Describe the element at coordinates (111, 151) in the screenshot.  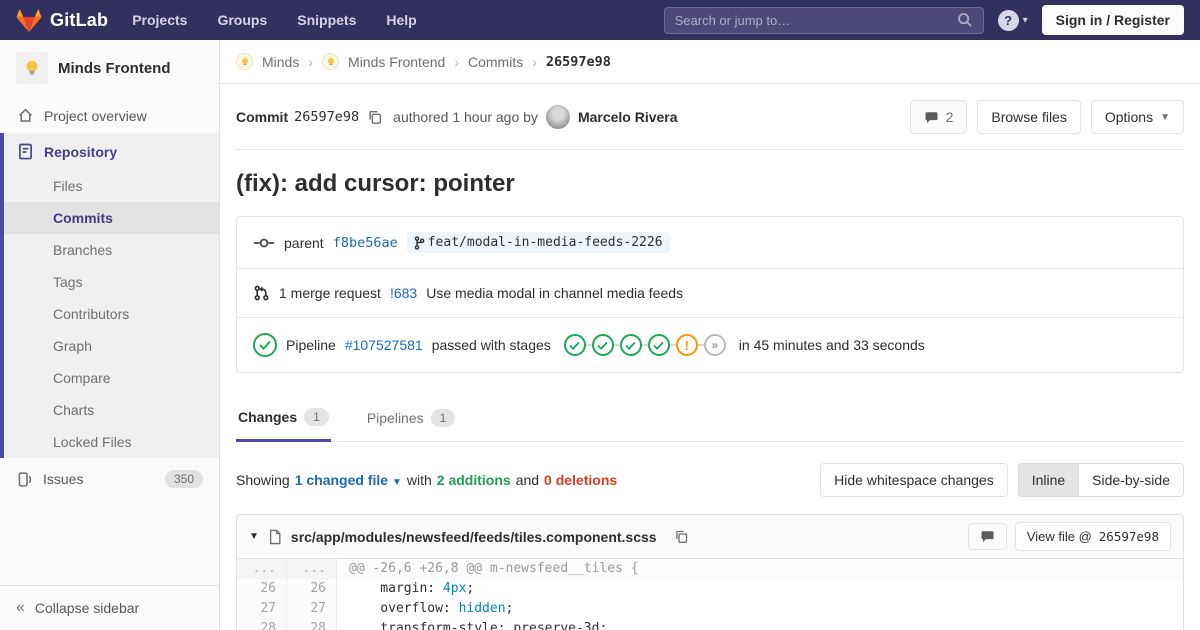
I see `sidebar-item-repository: Repository` at that location.